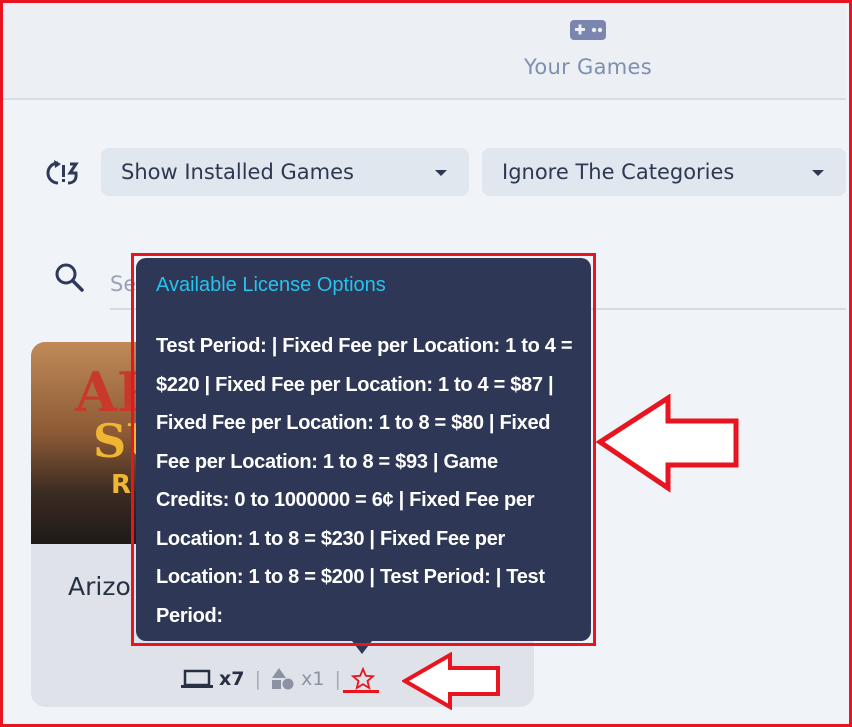  I want to click on installed-games-dropdown: Show Installed Games, so click(285, 172).